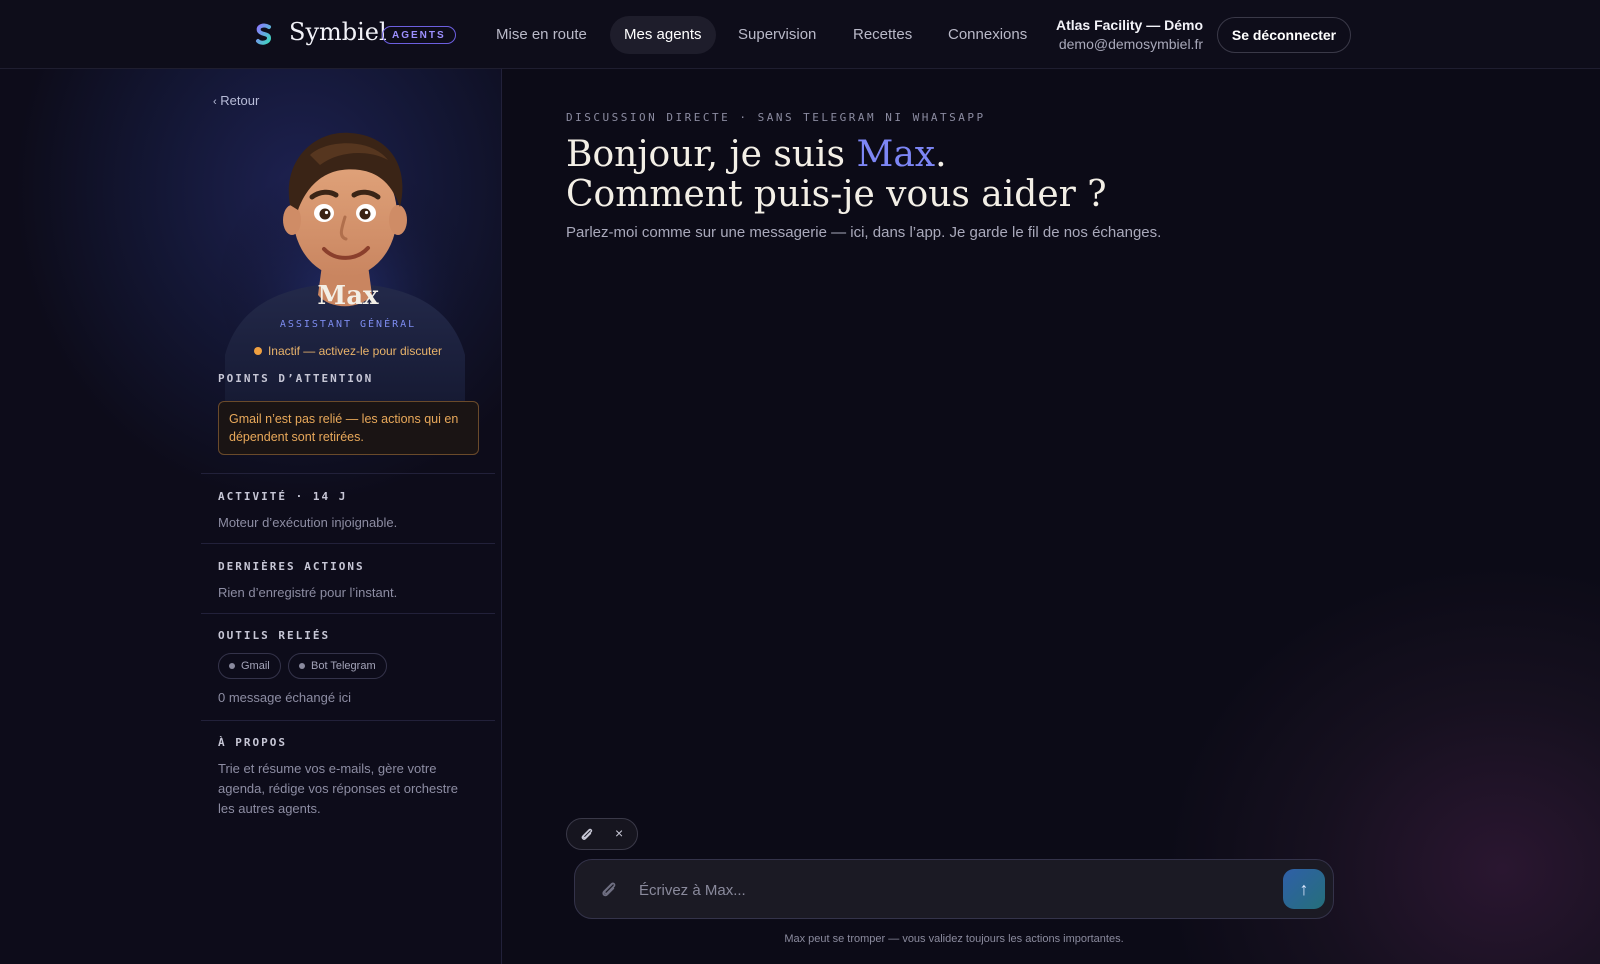 The width and height of the screenshot is (1600, 964). Describe the element at coordinates (619, 833) in the screenshot. I see `close-icon: ×` at that location.